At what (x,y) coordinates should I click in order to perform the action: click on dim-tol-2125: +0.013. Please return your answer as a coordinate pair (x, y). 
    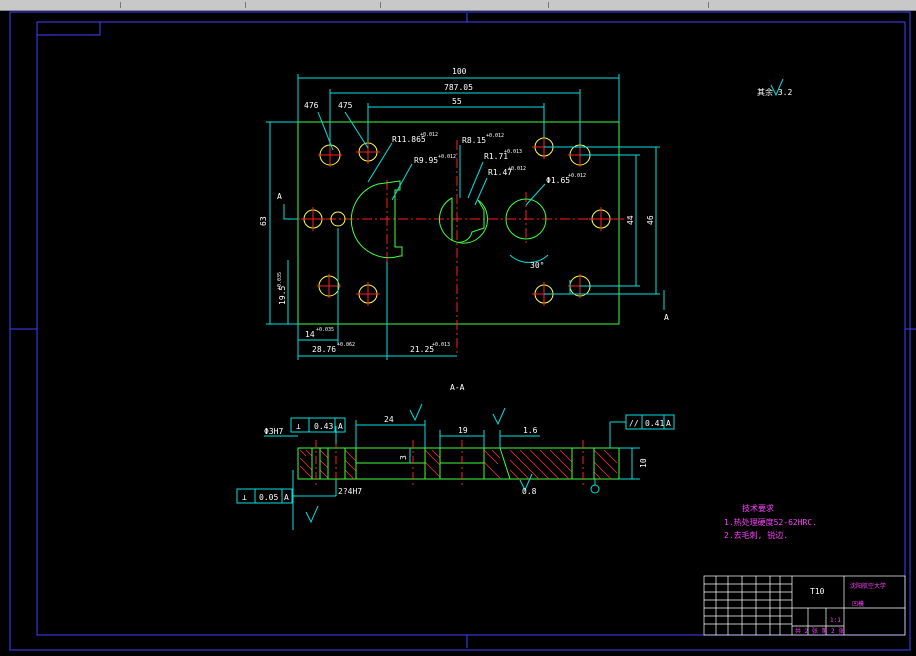
    Looking at the image, I should click on (441, 345).